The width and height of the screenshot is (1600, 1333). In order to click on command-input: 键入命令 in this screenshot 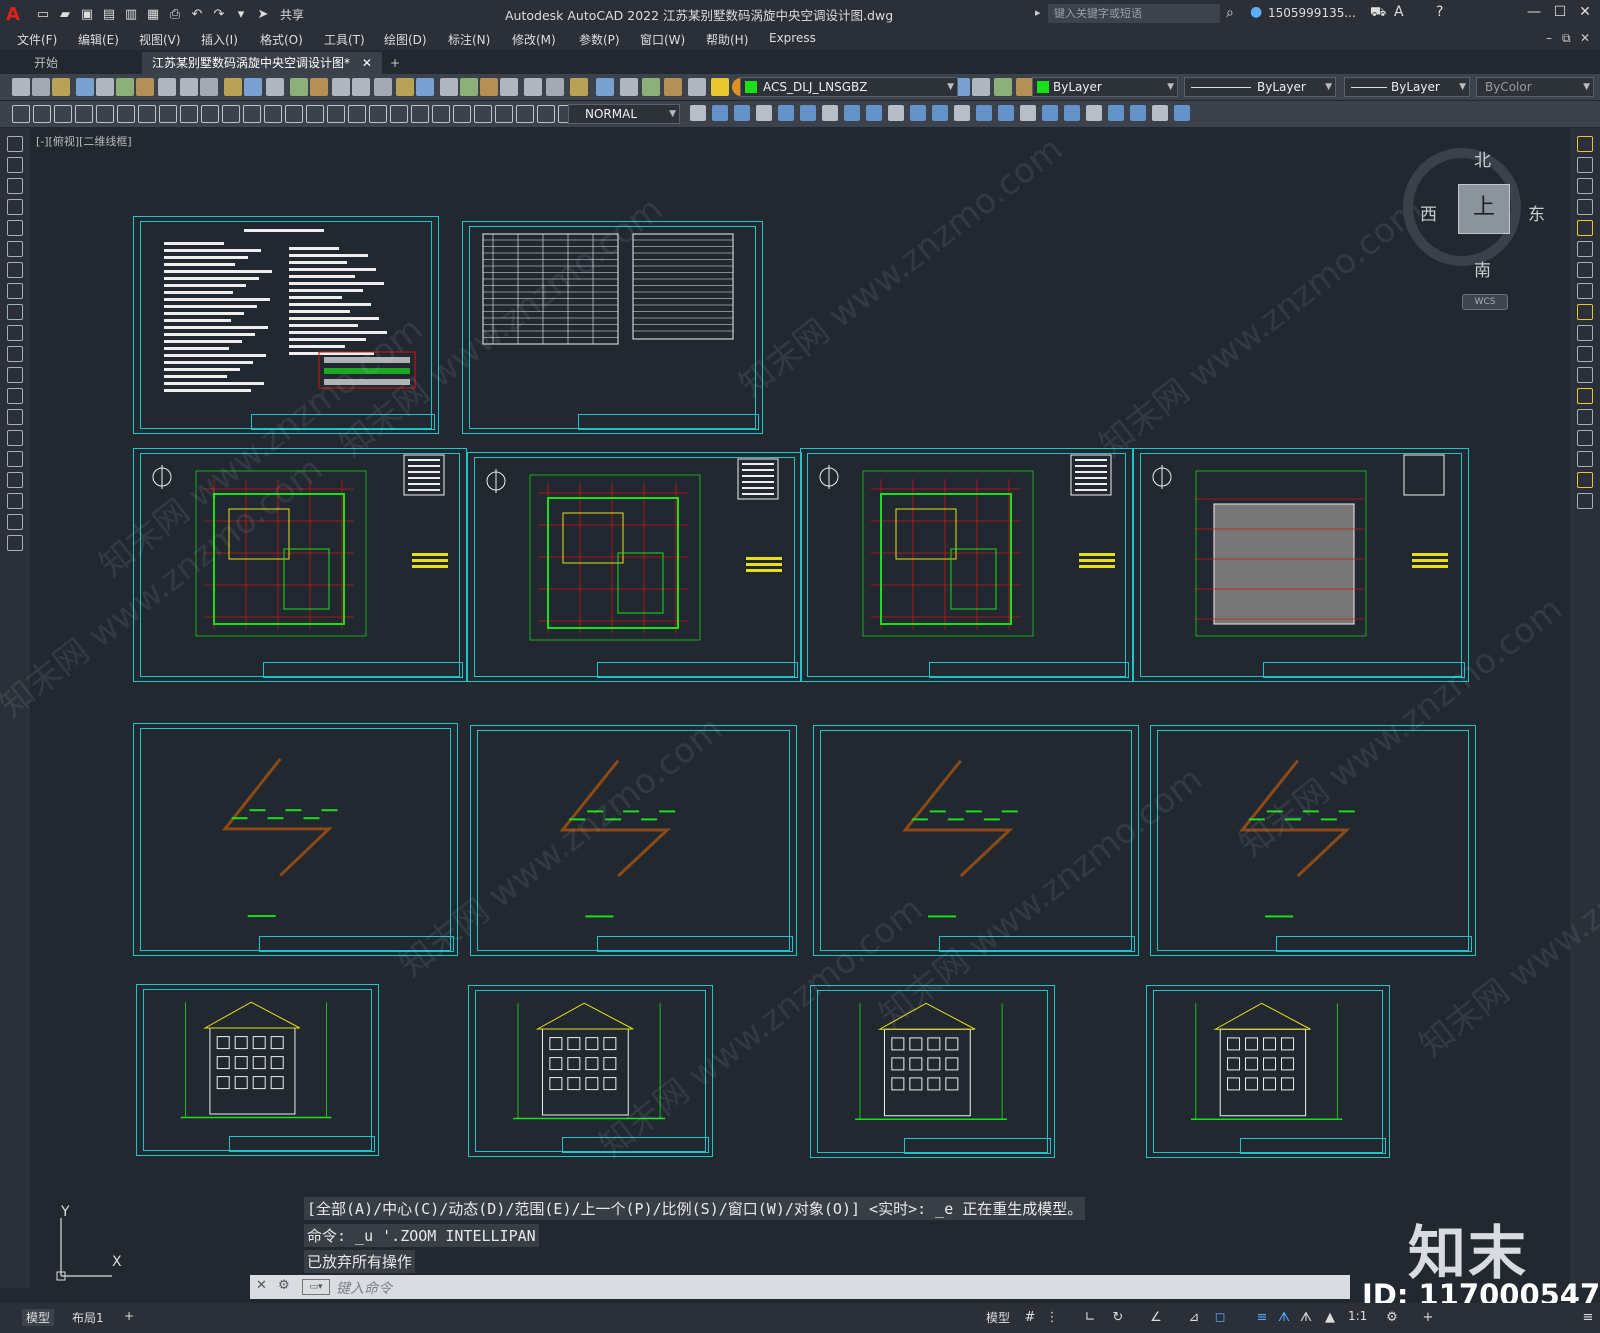, I will do `click(364, 1288)`.